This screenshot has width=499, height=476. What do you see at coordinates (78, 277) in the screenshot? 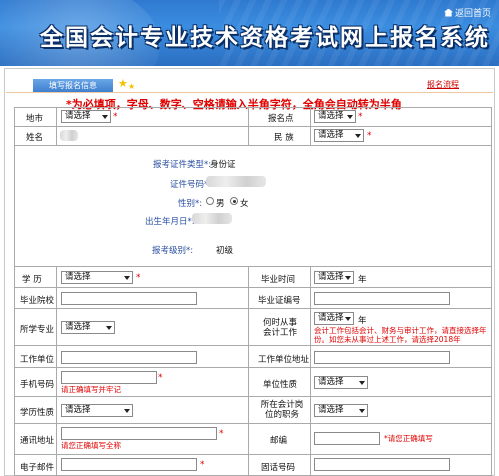
I see `education-select-value: 请选择` at bounding box center [78, 277].